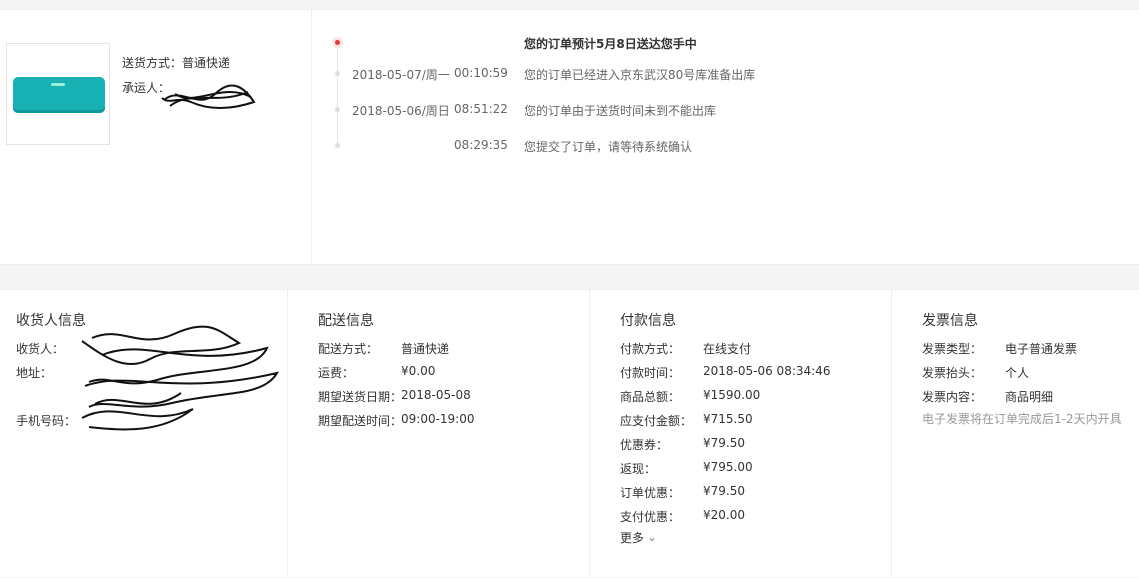 Image resolution: width=1139 pixels, height=578 pixels. Describe the element at coordinates (336, 373) in the screenshot. I see `delivery-fee-label: 运费：` at that location.